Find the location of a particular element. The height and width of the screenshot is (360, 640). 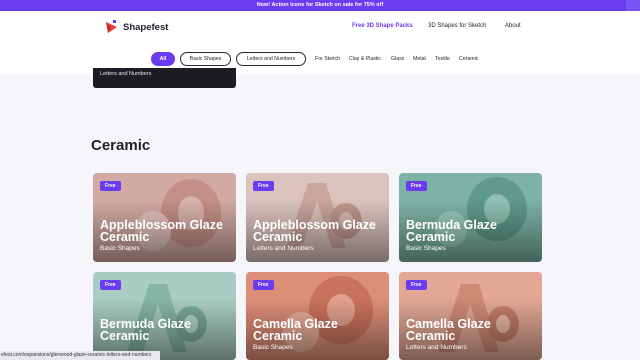

shapefest-logo-icon is located at coordinates (112, 27).